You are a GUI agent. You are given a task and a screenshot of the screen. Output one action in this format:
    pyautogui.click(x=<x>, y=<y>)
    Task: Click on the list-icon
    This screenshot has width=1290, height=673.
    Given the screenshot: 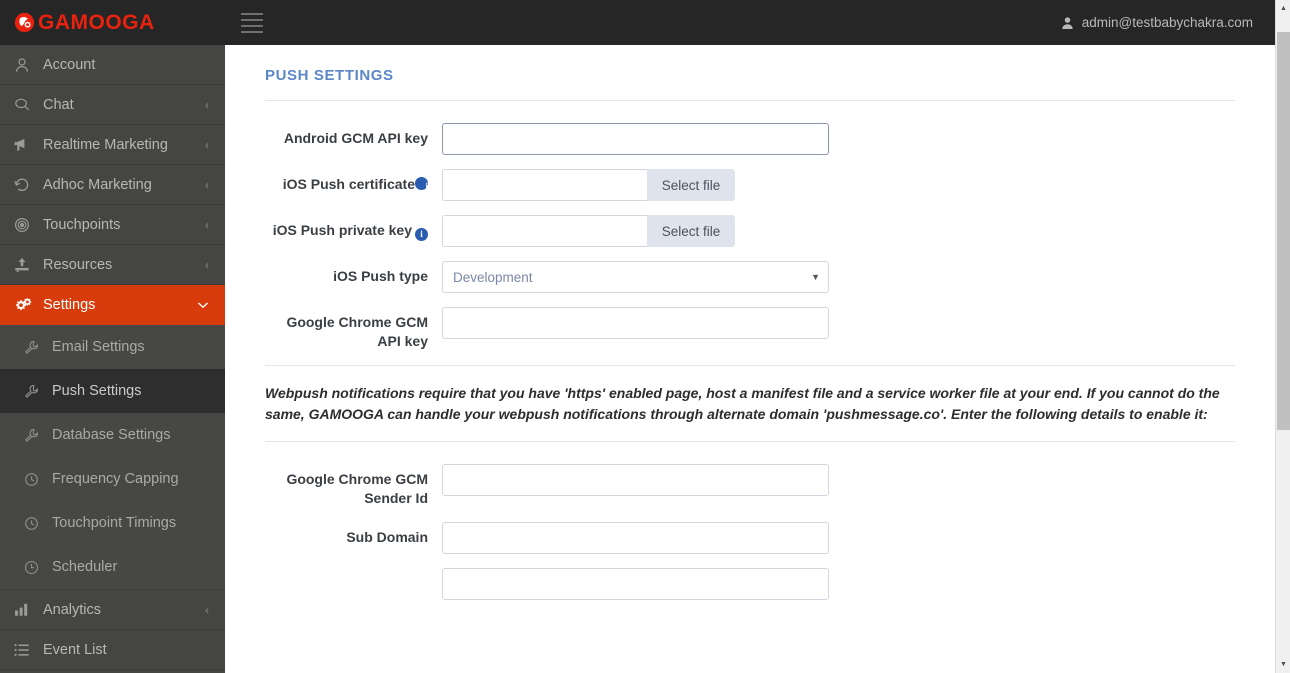 What is the action you would take?
    pyautogui.click(x=25, y=650)
    